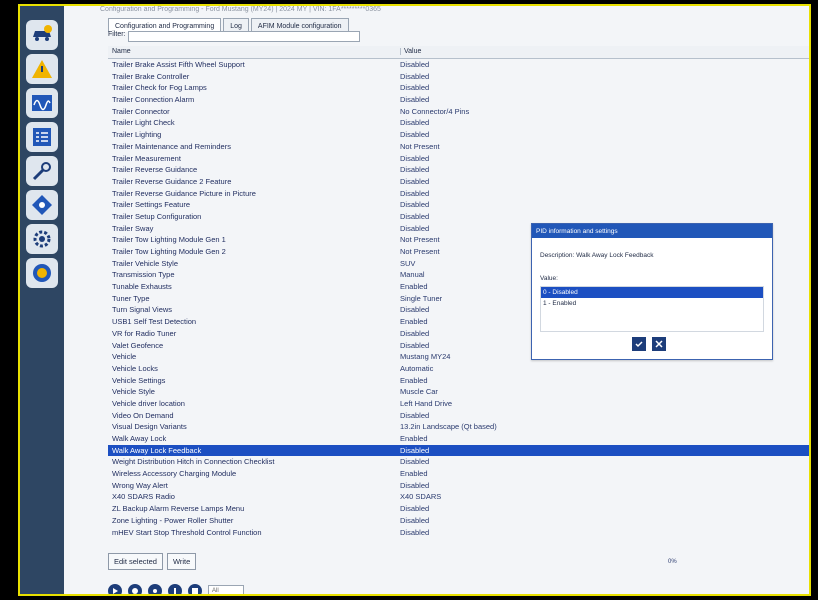  What do you see at coordinates (115, 589) in the screenshot?
I see `play-icon` at bounding box center [115, 589].